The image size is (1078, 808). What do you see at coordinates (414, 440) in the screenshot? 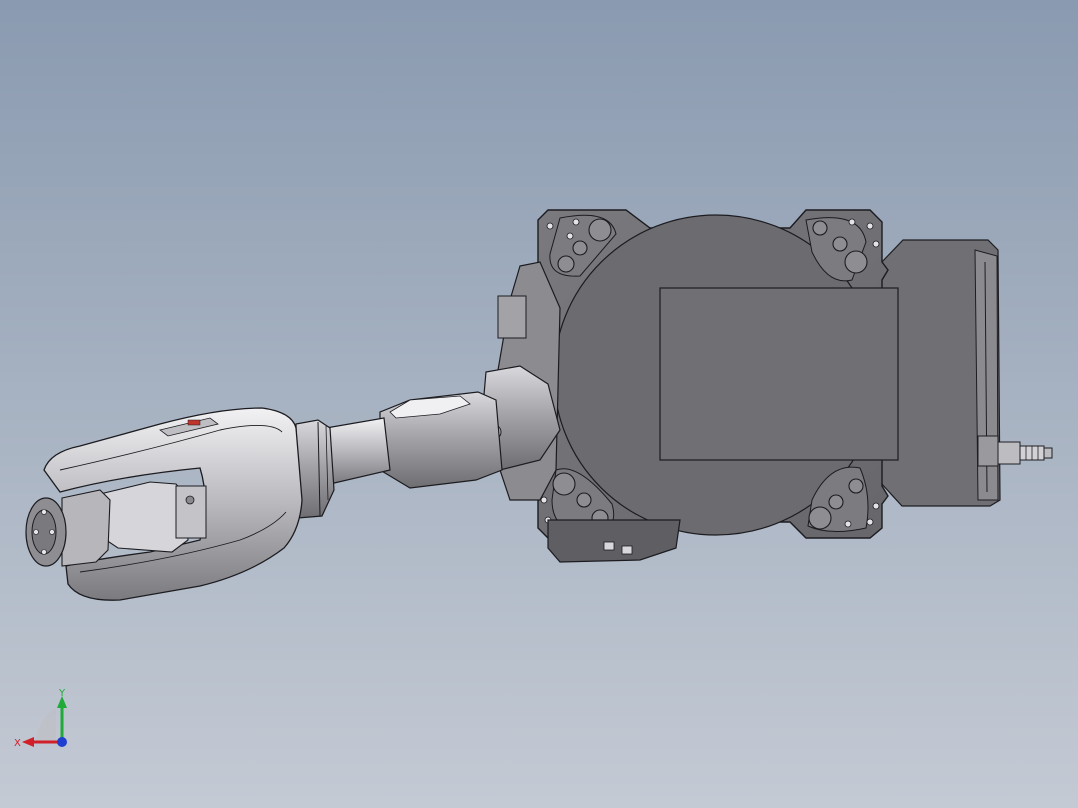
I see `upper-arm` at bounding box center [414, 440].